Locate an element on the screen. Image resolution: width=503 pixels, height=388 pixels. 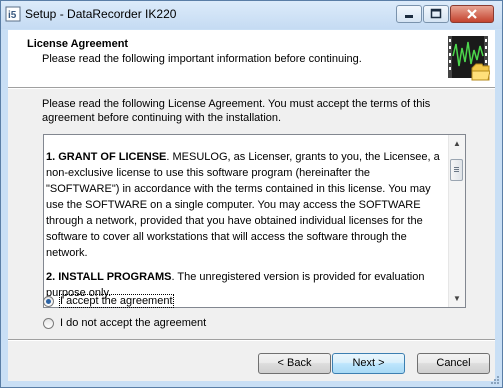
page-title: License Agreement is located at coordinates (78, 44).